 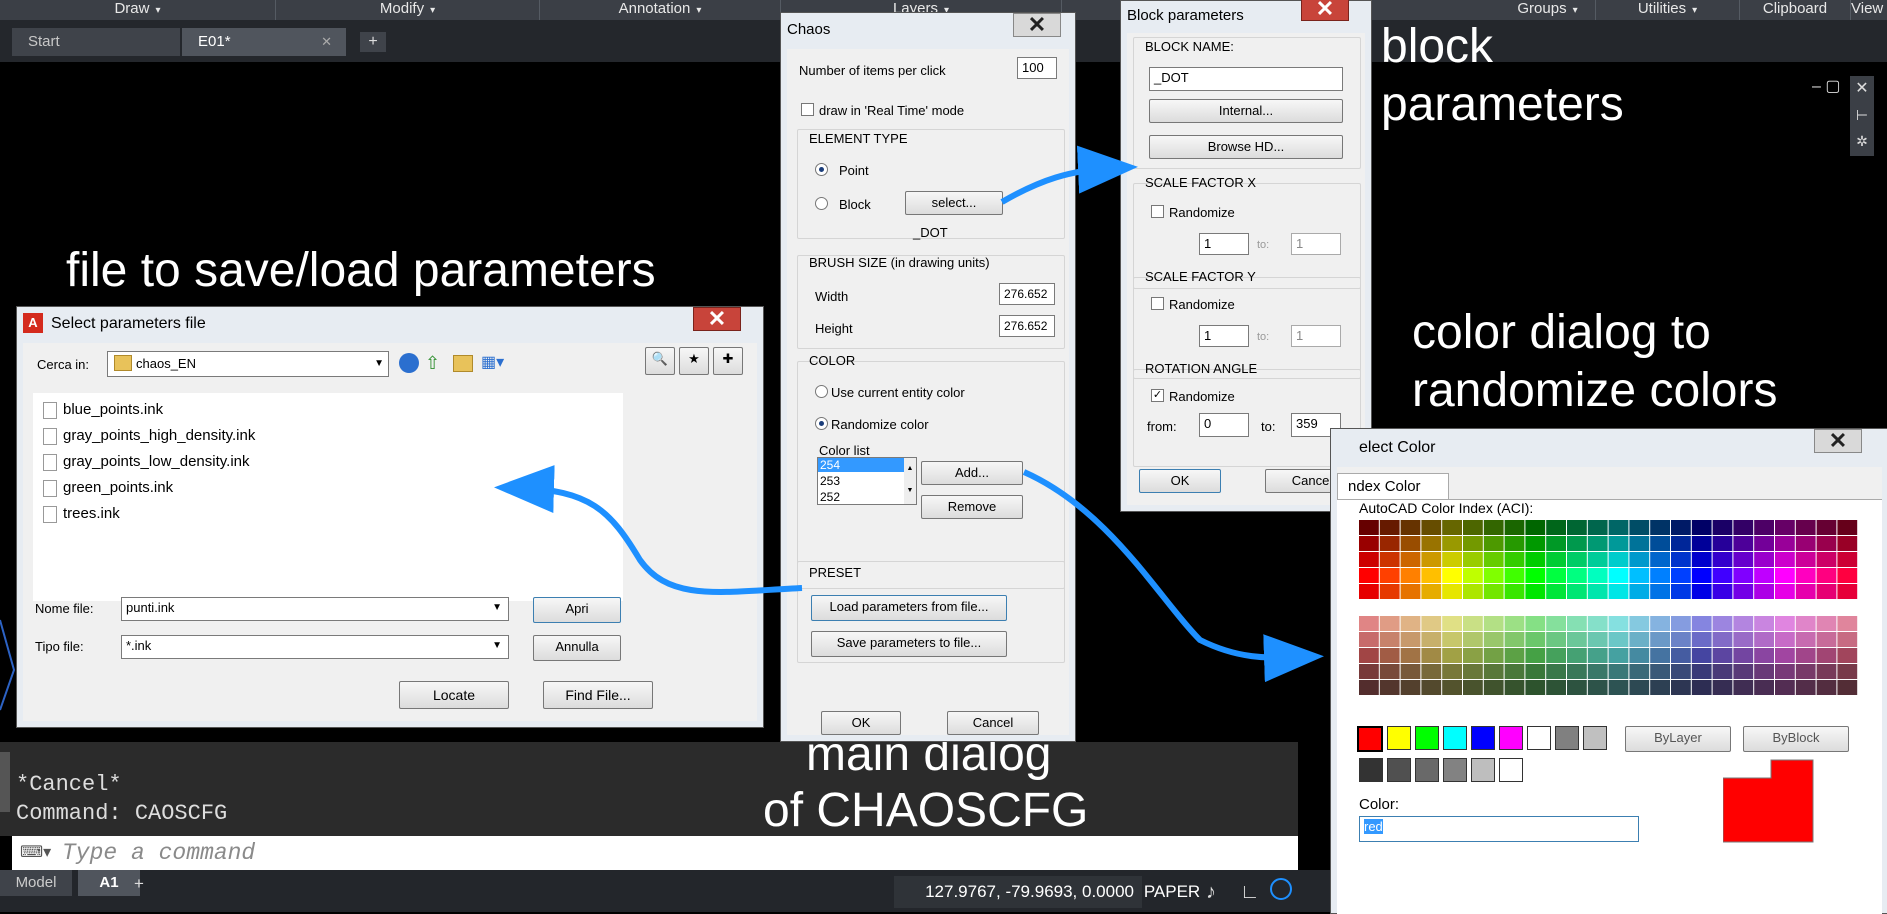 I want to click on new-tab-button: +, so click(x=373, y=42).